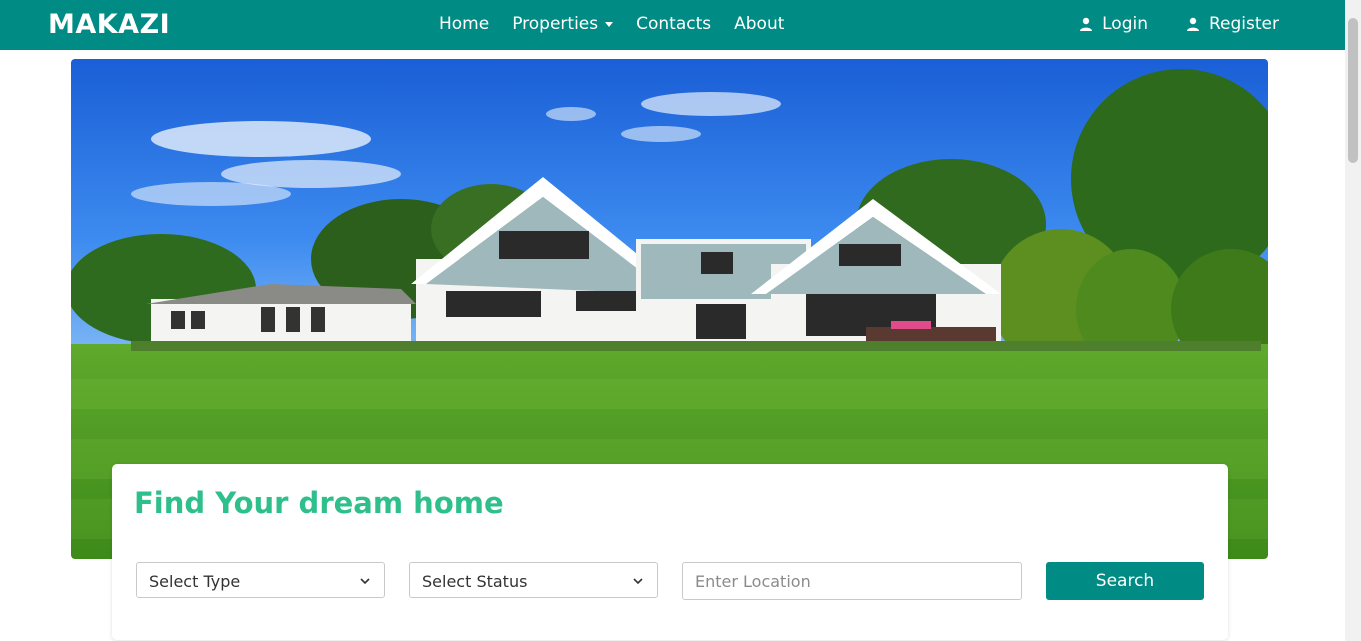 The height and width of the screenshot is (641, 1361). I want to click on search-title: Find Your dream home, so click(319, 503).